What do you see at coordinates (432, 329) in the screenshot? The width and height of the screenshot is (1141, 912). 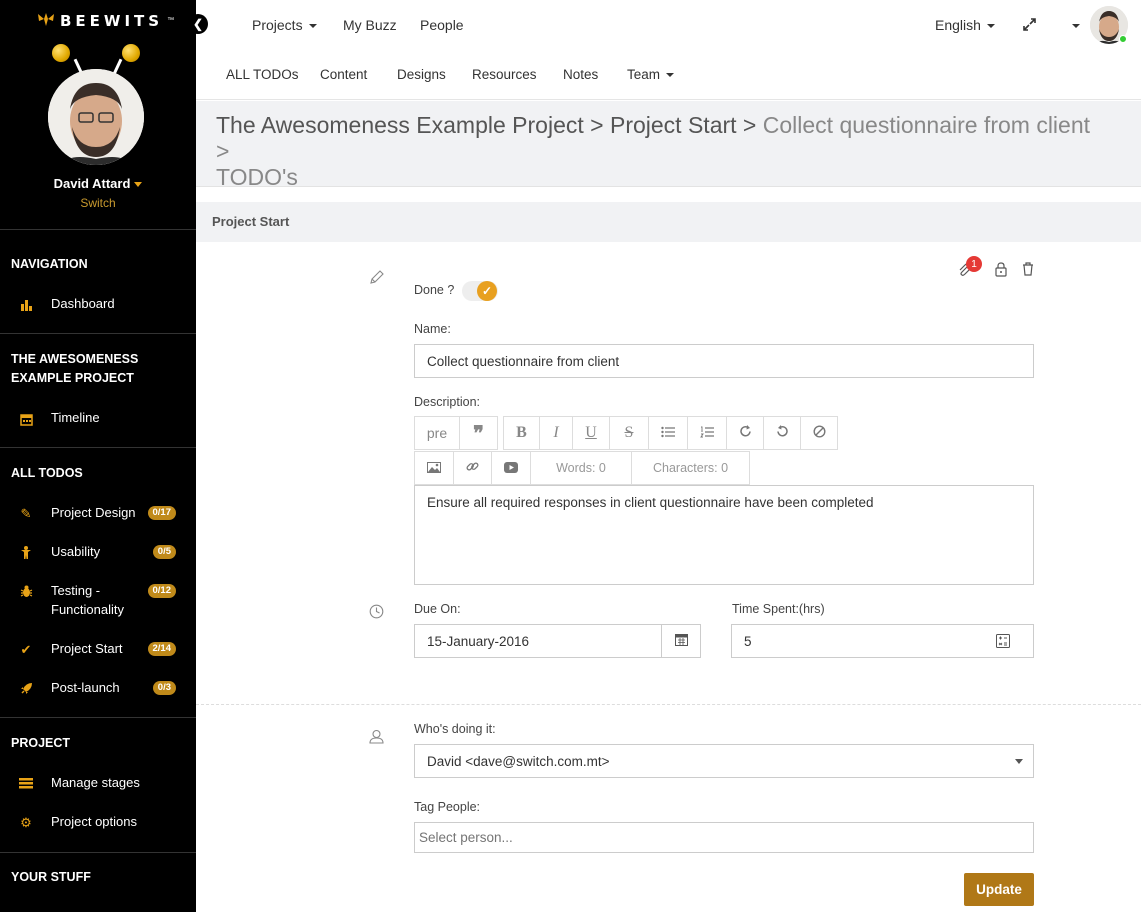 I see `name-label: Name:` at bounding box center [432, 329].